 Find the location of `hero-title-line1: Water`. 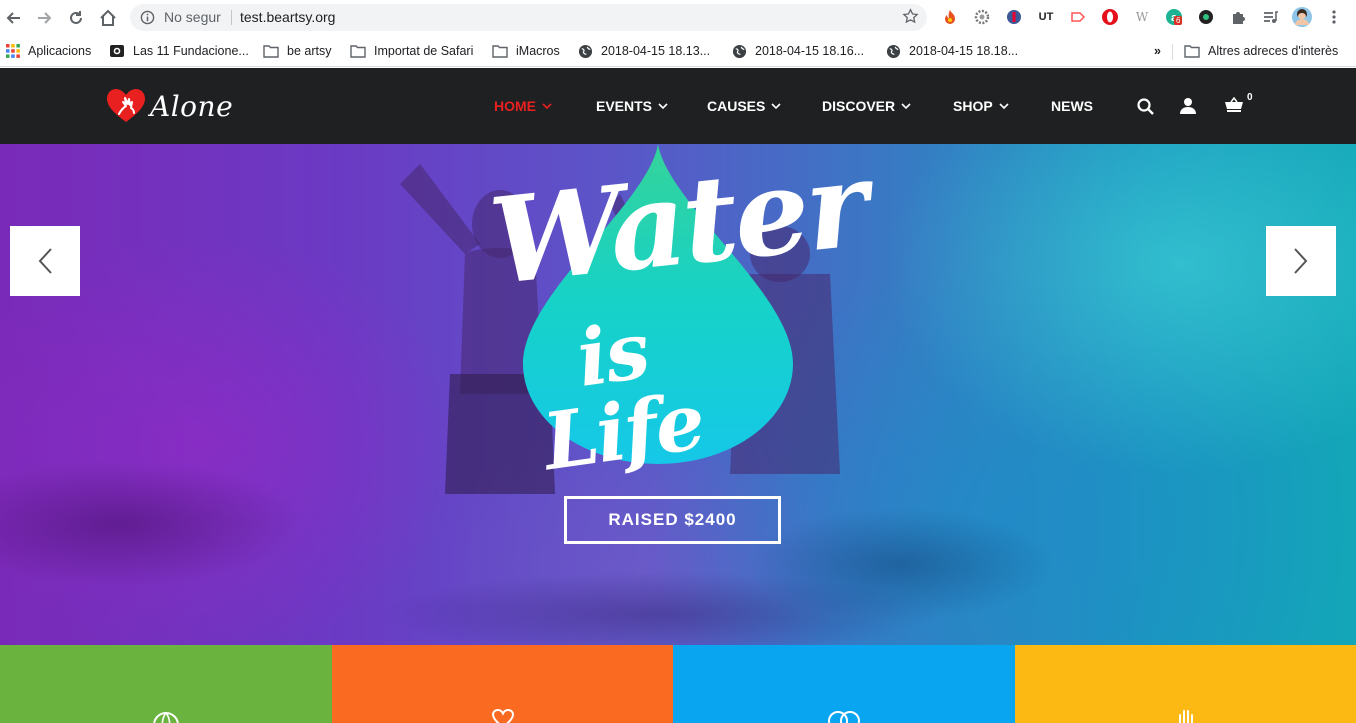

hero-title-line1: Water is located at coordinates (677, 228).